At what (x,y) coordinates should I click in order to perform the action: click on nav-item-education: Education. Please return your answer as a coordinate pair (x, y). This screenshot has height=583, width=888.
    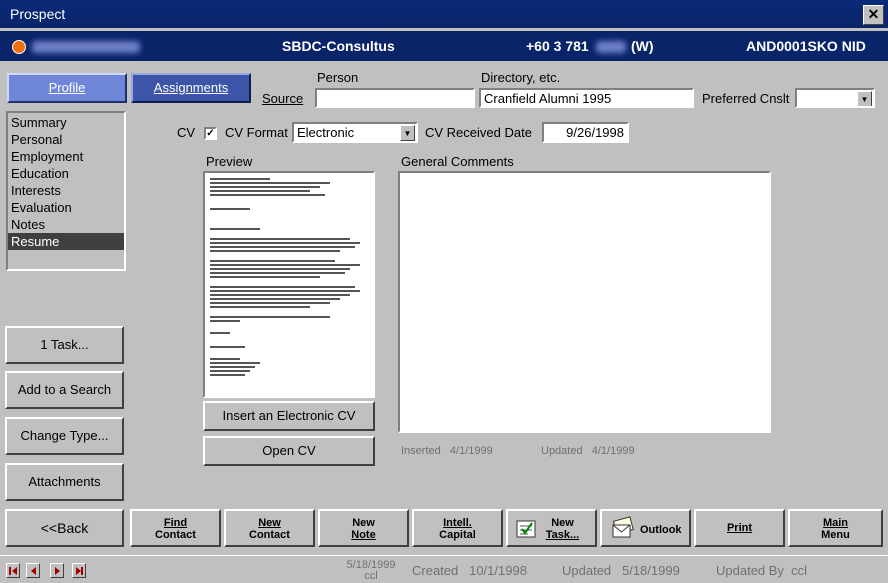
    Looking at the image, I should click on (66, 173).